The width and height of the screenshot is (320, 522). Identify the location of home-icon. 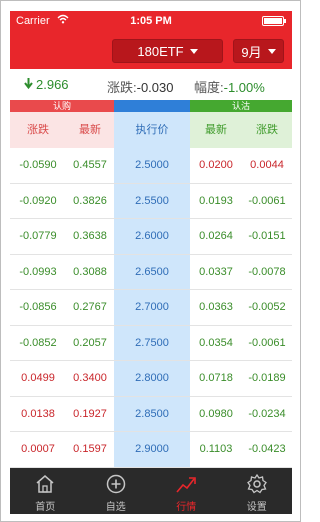
(45, 484).